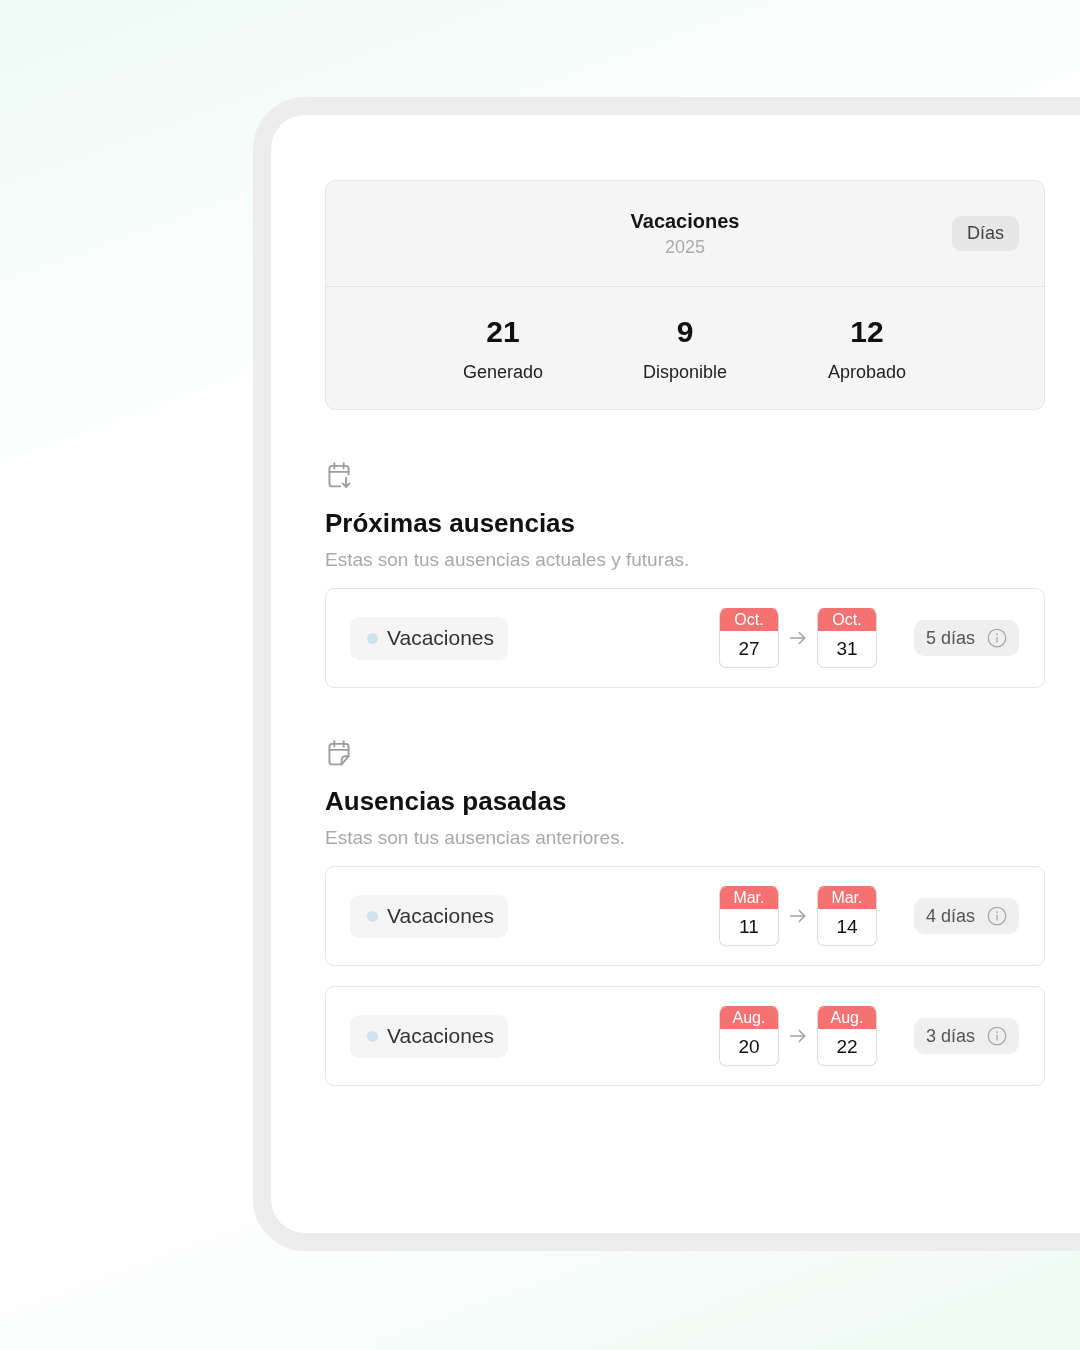 The height and width of the screenshot is (1350, 1080). What do you see at coordinates (475, 838) in the screenshot?
I see `section-subtitle: Estas son tus ausencias anteriores.` at bounding box center [475, 838].